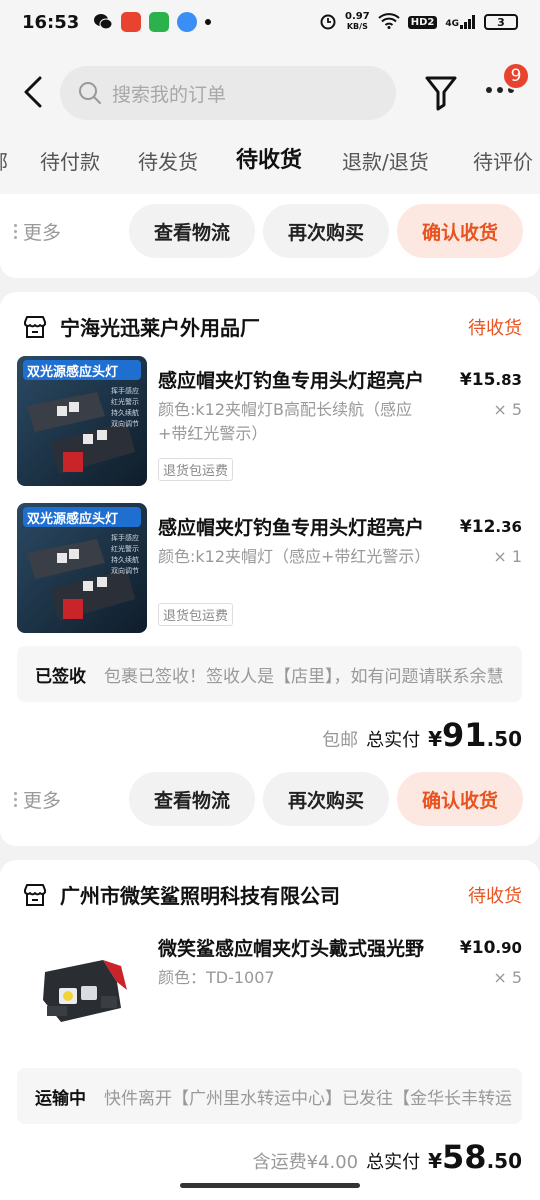  I want to click on filter-button, so click(441, 93).